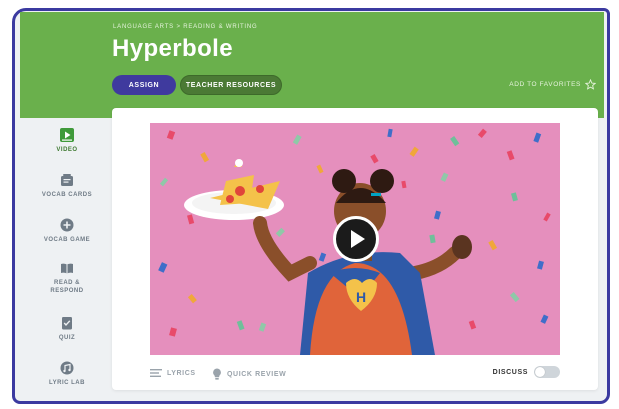 Image resolution: width=619 pixels, height=409 pixels. I want to click on sidebar-item-label: VIDEO, so click(67, 150).